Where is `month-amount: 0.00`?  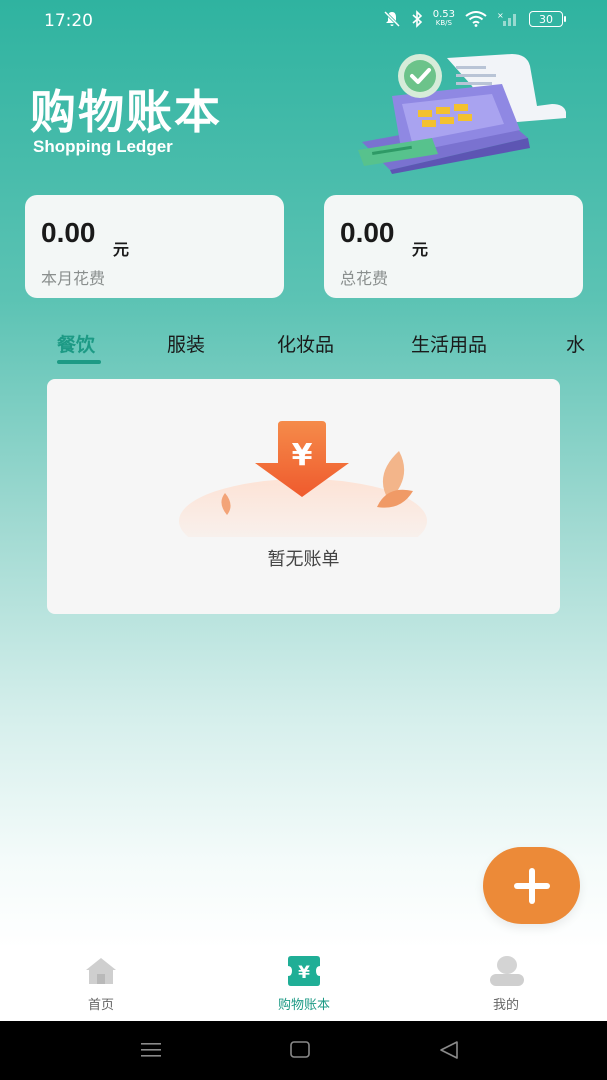
month-amount: 0.00 is located at coordinates (68, 232).